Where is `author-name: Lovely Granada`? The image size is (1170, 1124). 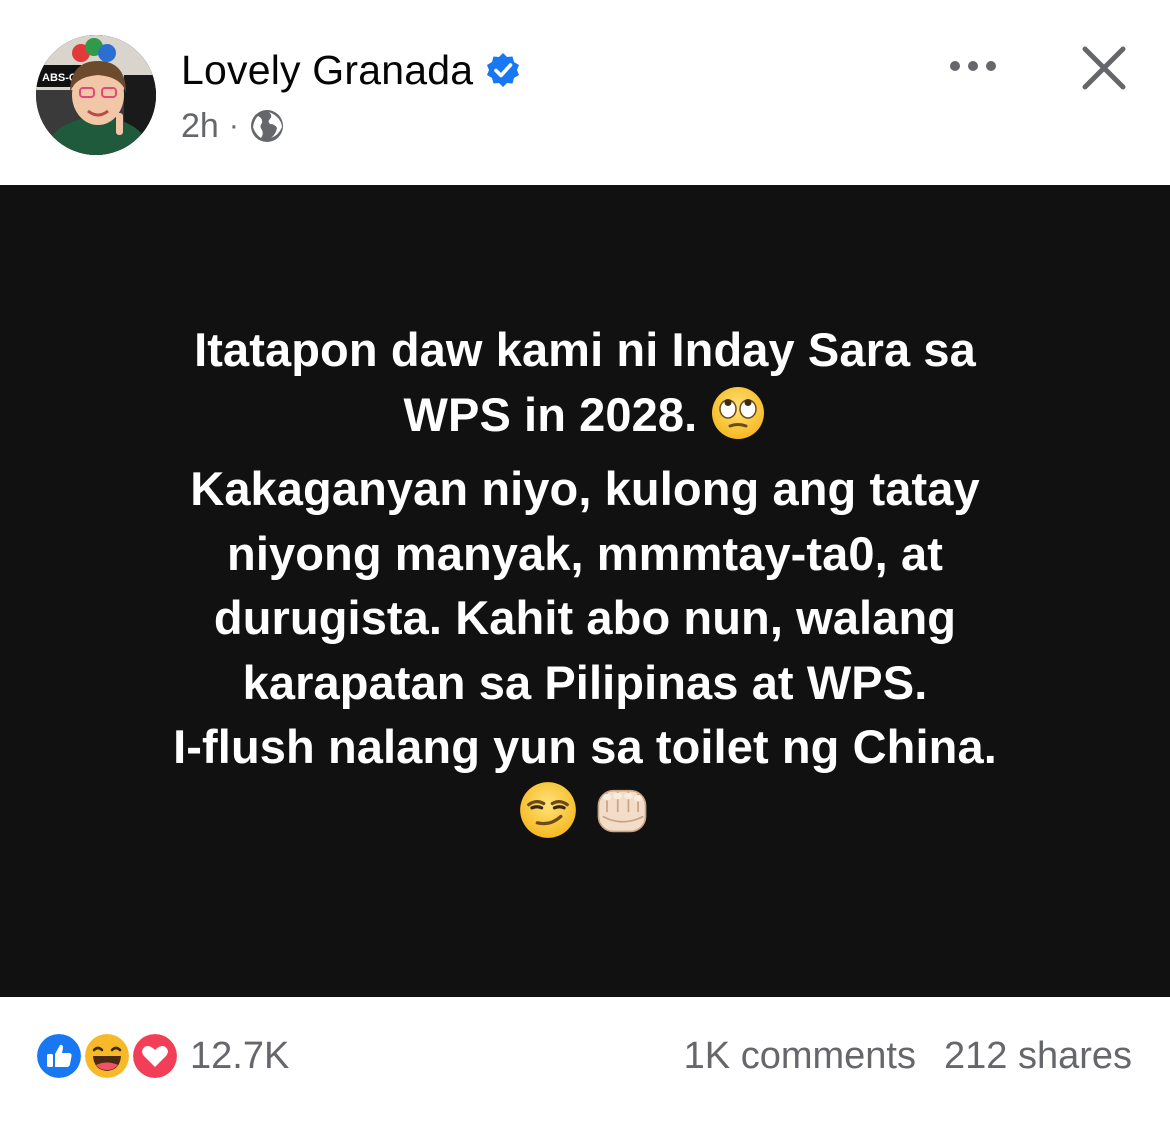
author-name: Lovely Granada is located at coordinates (327, 70).